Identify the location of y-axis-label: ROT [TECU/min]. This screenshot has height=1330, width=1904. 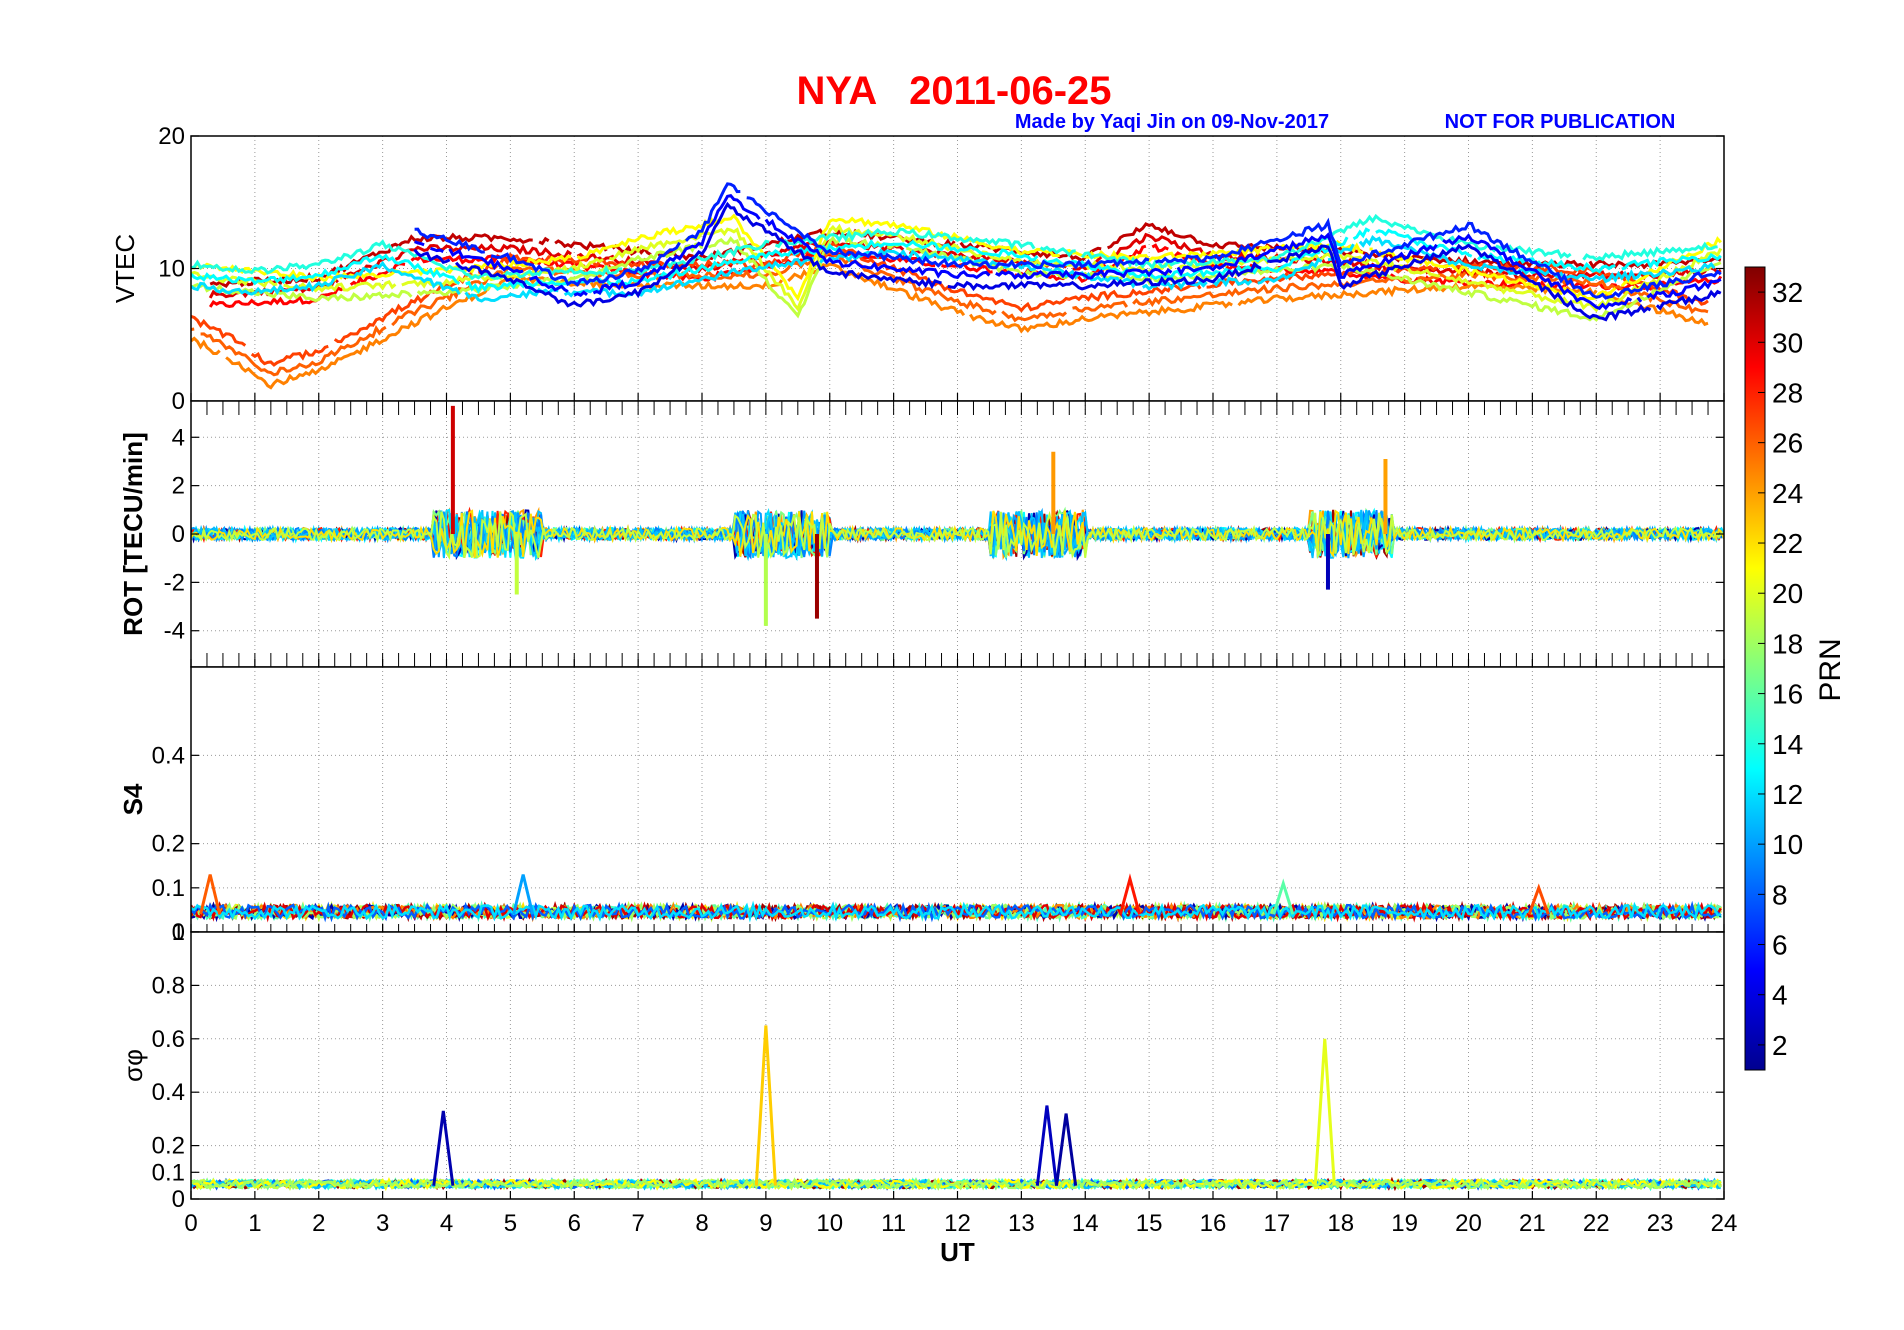
(133, 534).